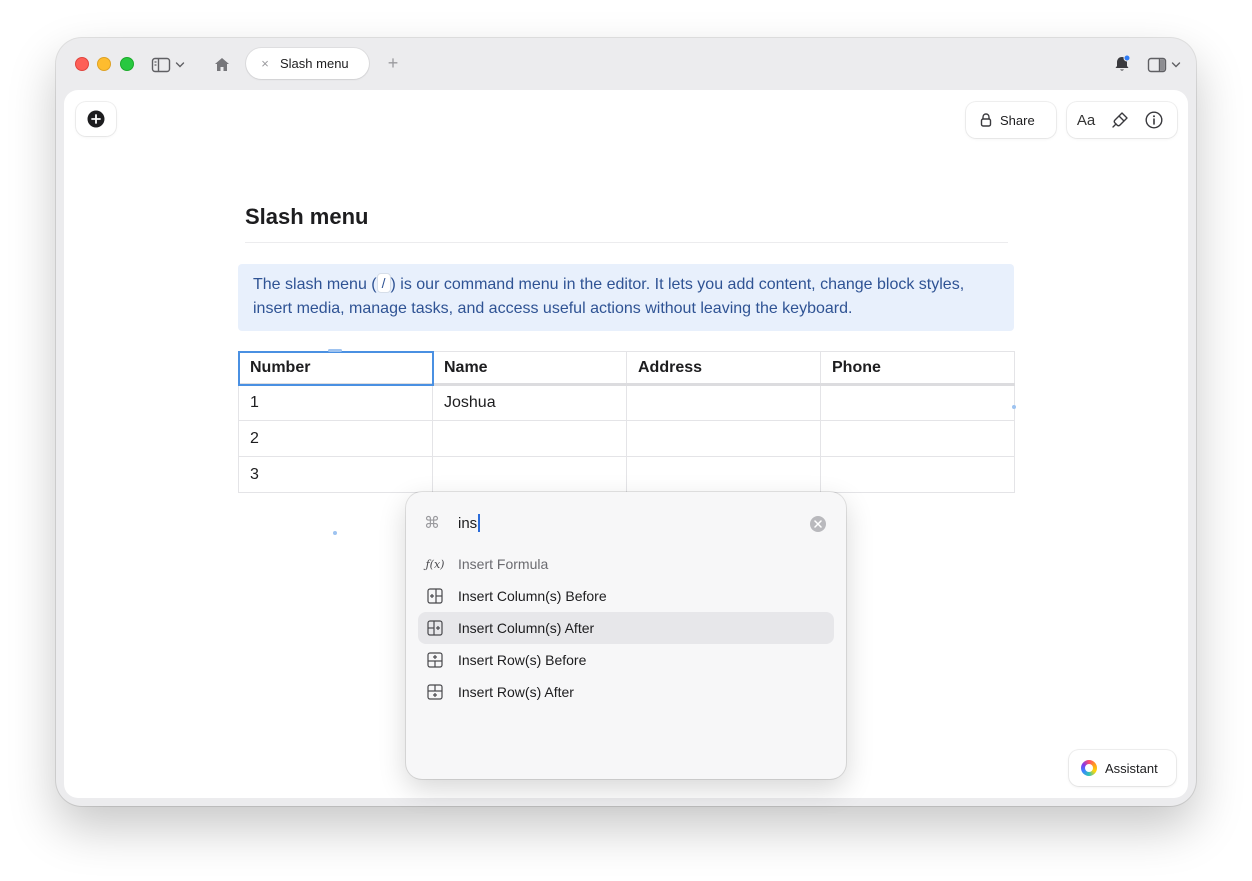 This screenshot has width=1252, height=881. I want to click on insert-row-before-icon, so click(435, 660).